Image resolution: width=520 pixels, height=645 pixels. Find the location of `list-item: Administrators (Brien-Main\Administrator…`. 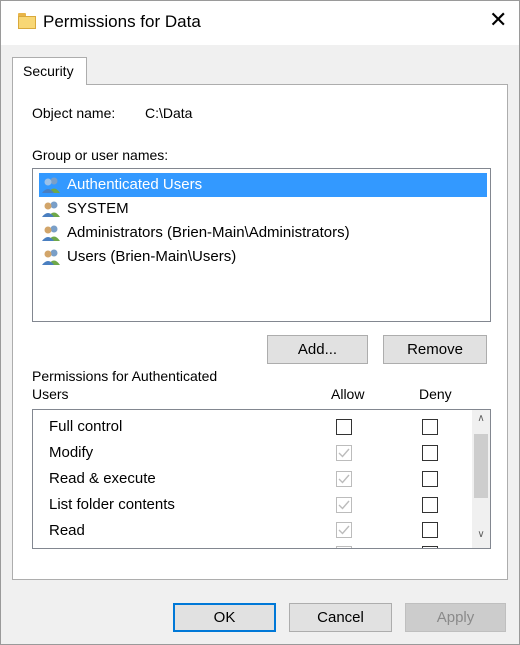

list-item: Administrators (Brien-Main\Administrator… is located at coordinates (263, 233).